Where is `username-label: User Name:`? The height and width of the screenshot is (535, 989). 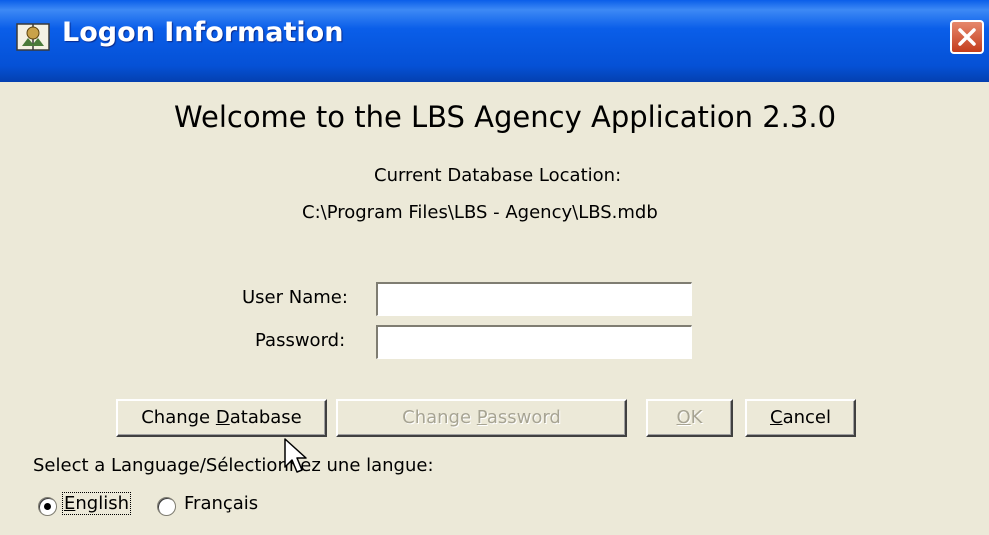
username-label: User Name: is located at coordinates (295, 297).